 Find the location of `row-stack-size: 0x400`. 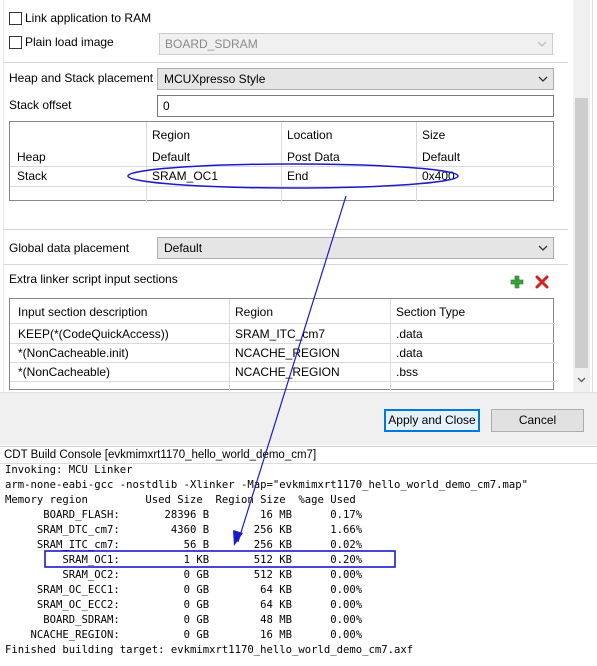

row-stack-size: 0x400 is located at coordinates (438, 176).